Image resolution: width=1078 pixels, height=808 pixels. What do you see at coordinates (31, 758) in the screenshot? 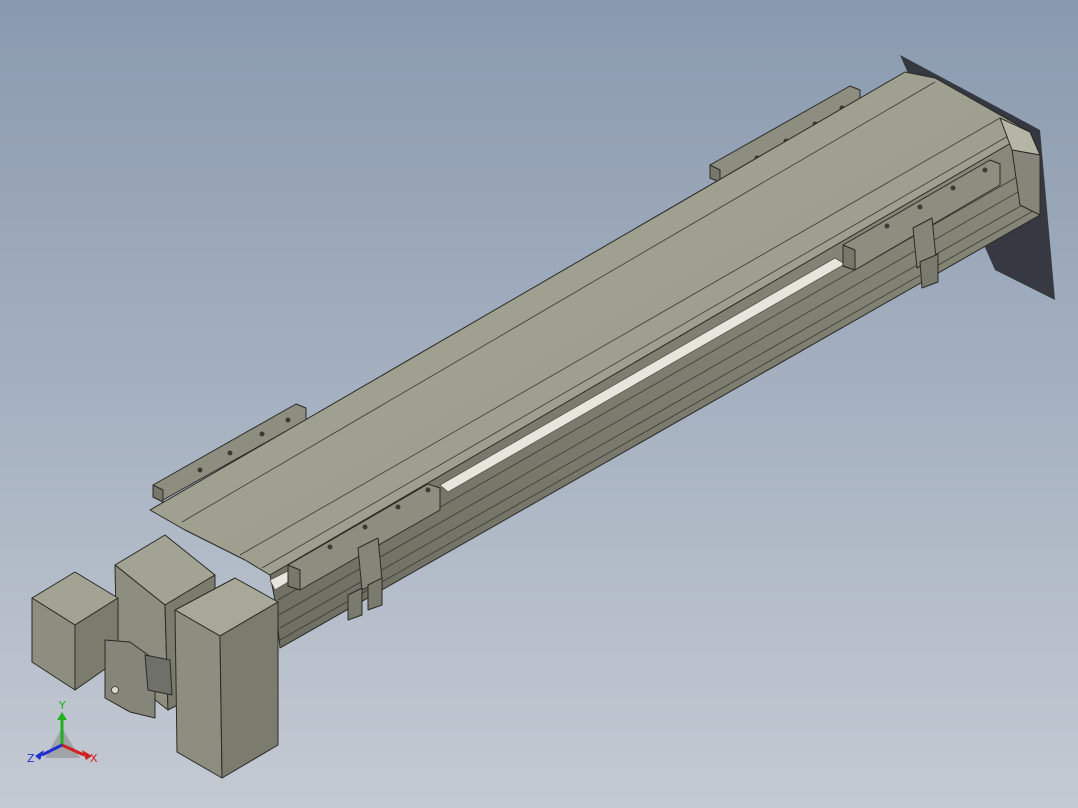
I see `axis-z-label: Z` at bounding box center [31, 758].